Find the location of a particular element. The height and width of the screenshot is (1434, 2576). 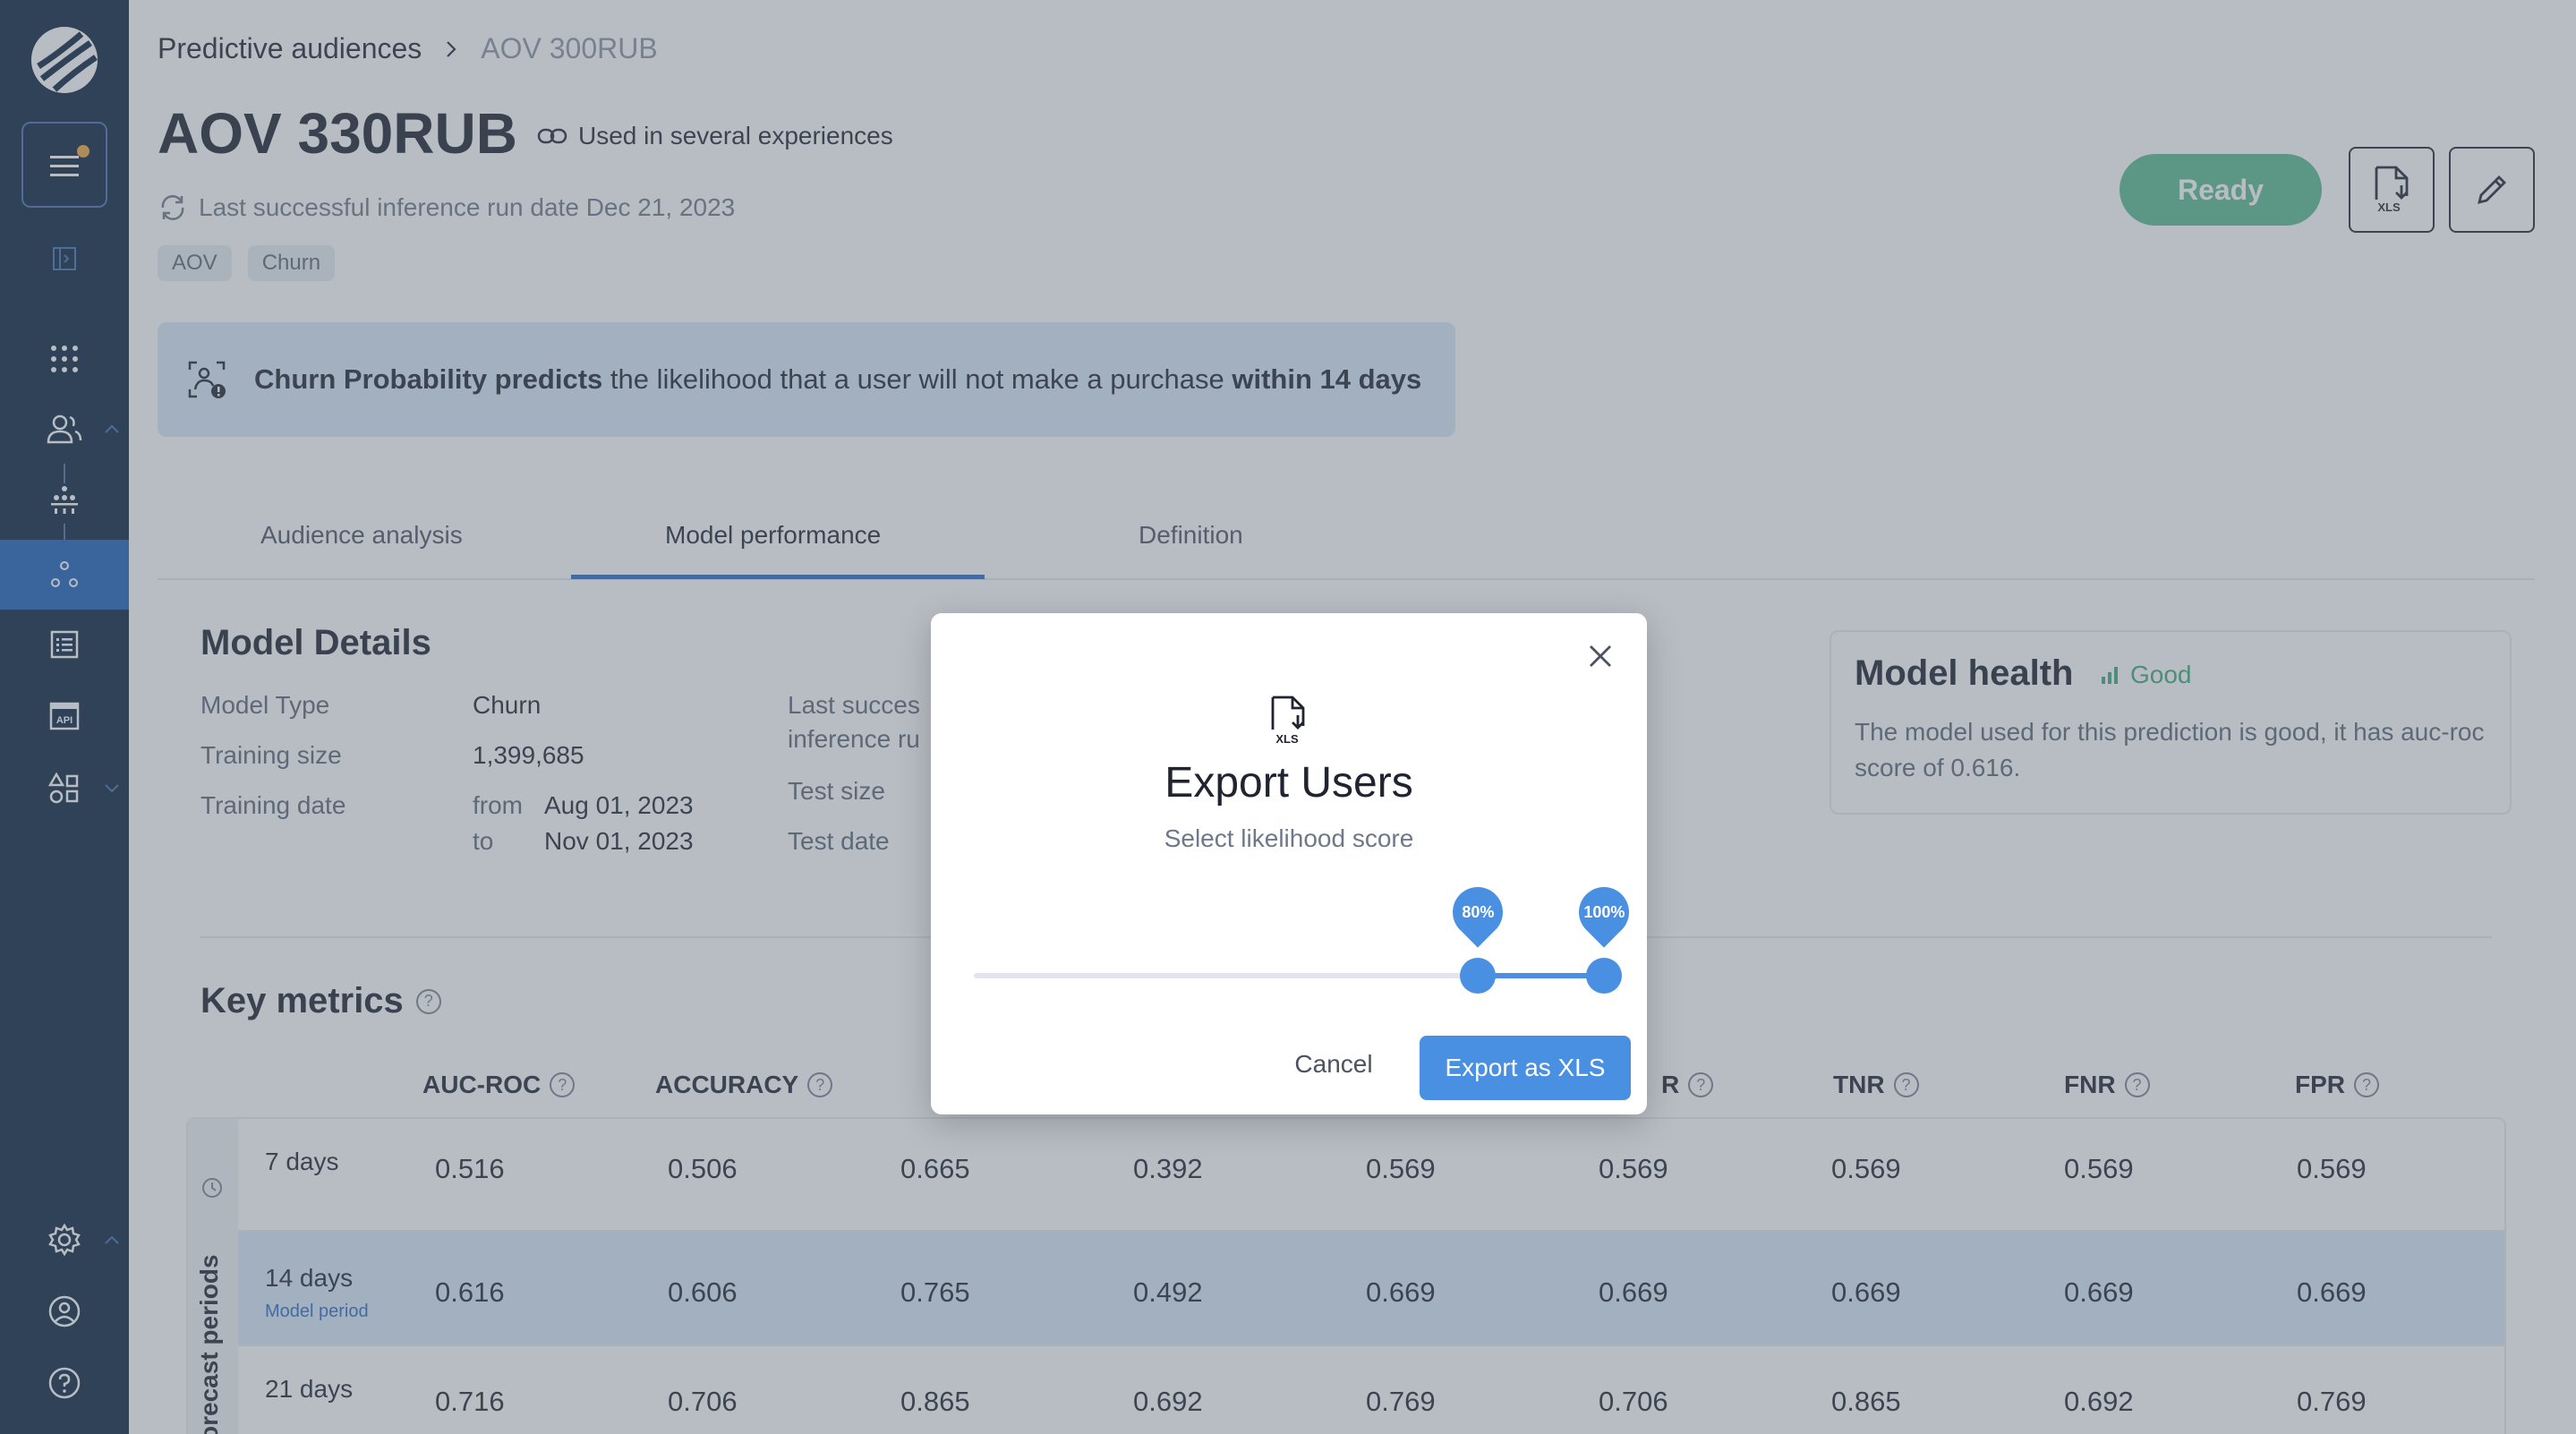

slider-min-handle is located at coordinates (1478, 976).